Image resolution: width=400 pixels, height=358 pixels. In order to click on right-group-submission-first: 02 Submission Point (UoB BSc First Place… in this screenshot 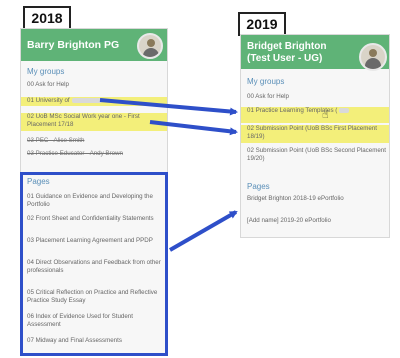, I will do `click(315, 134)`.